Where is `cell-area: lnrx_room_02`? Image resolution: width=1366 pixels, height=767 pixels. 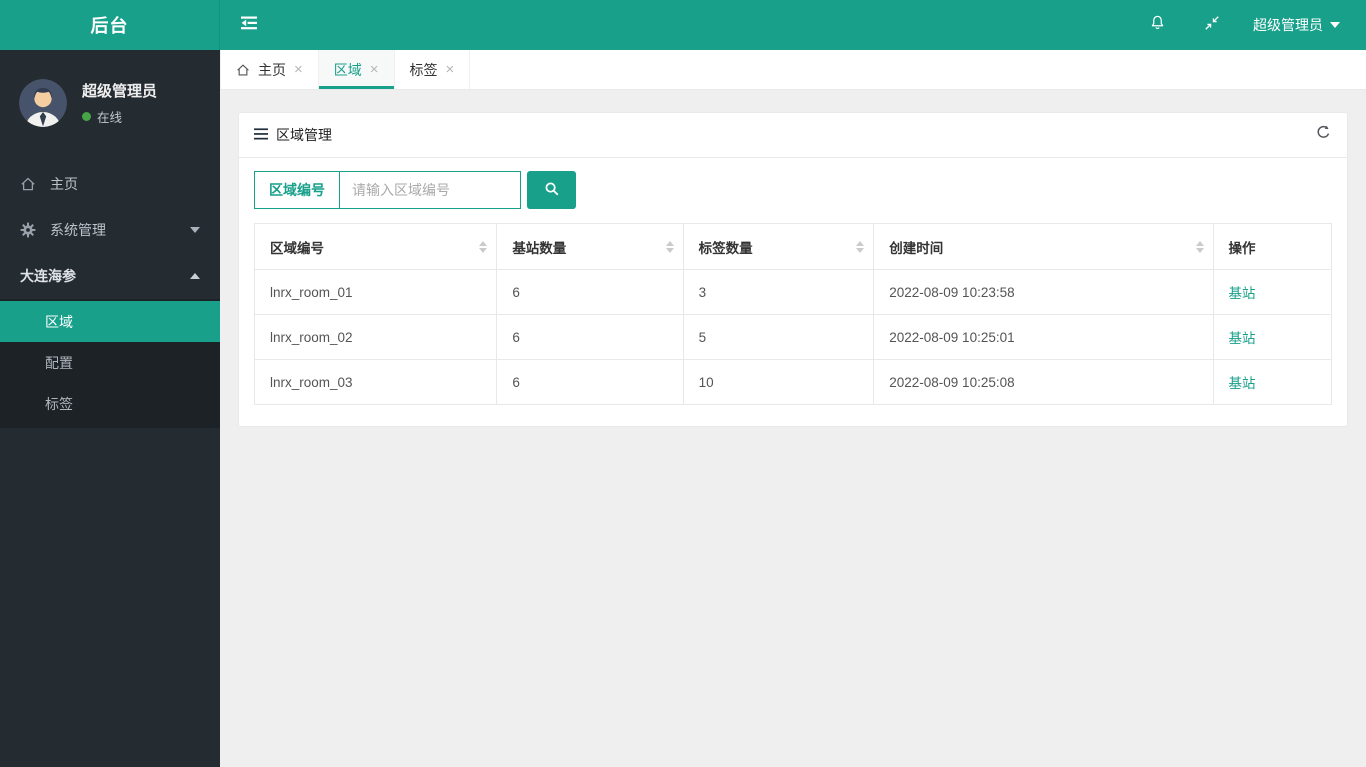
cell-area: lnrx_room_02 is located at coordinates (375, 337).